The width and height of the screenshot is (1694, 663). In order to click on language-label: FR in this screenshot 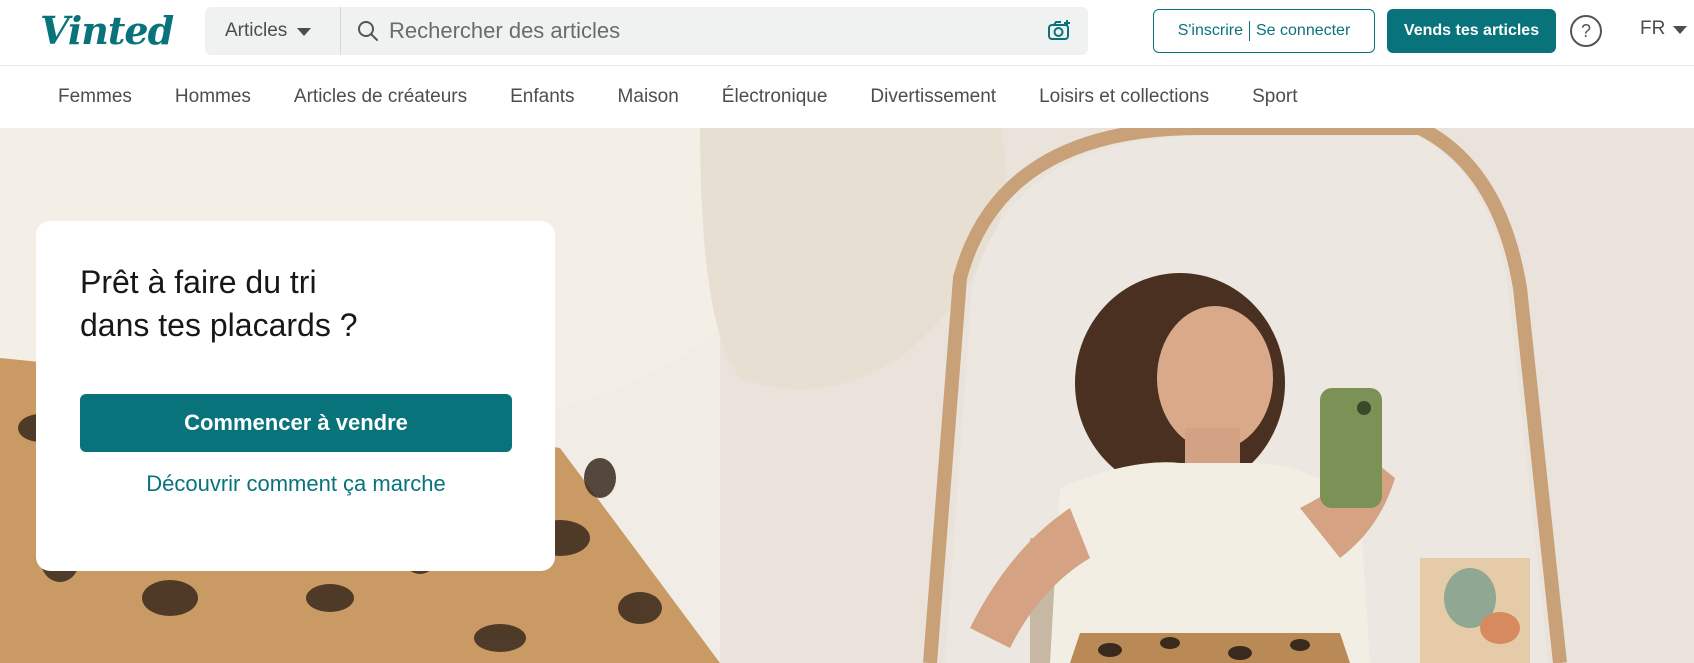, I will do `click(1653, 28)`.